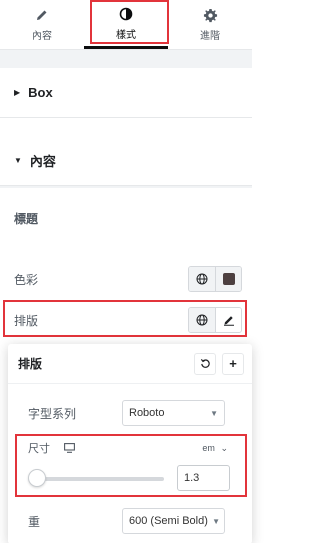 The width and height of the screenshot is (320, 543). Describe the element at coordinates (18, 160) in the screenshot. I see `caret-down-icon: ▼` at that location.